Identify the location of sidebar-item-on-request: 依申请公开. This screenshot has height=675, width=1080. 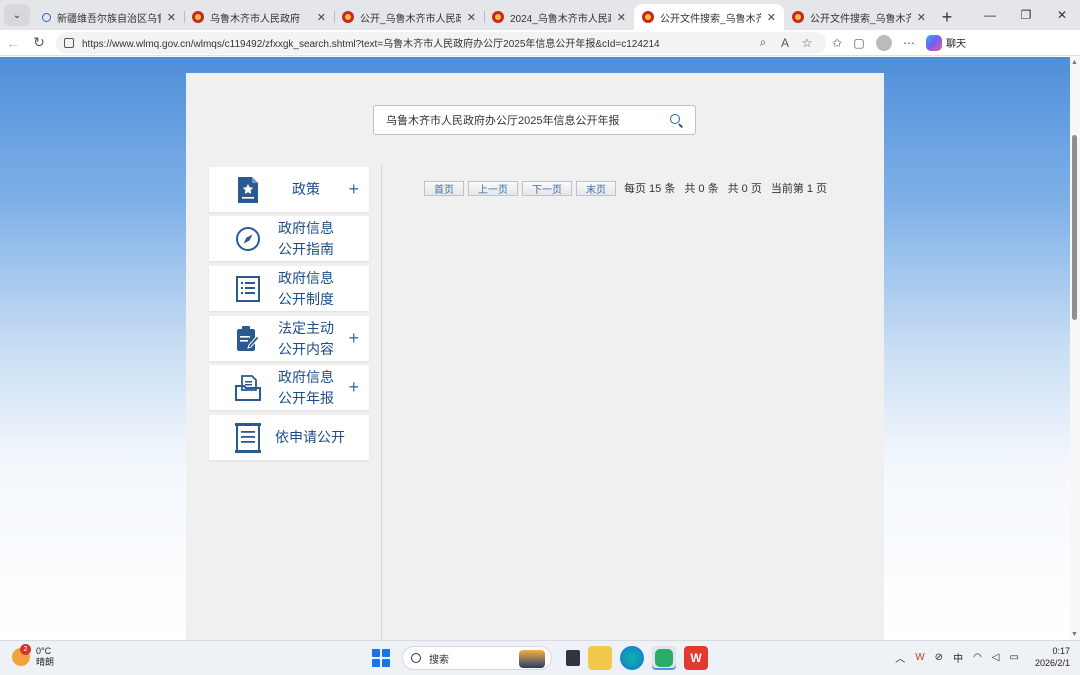
(289, 437).